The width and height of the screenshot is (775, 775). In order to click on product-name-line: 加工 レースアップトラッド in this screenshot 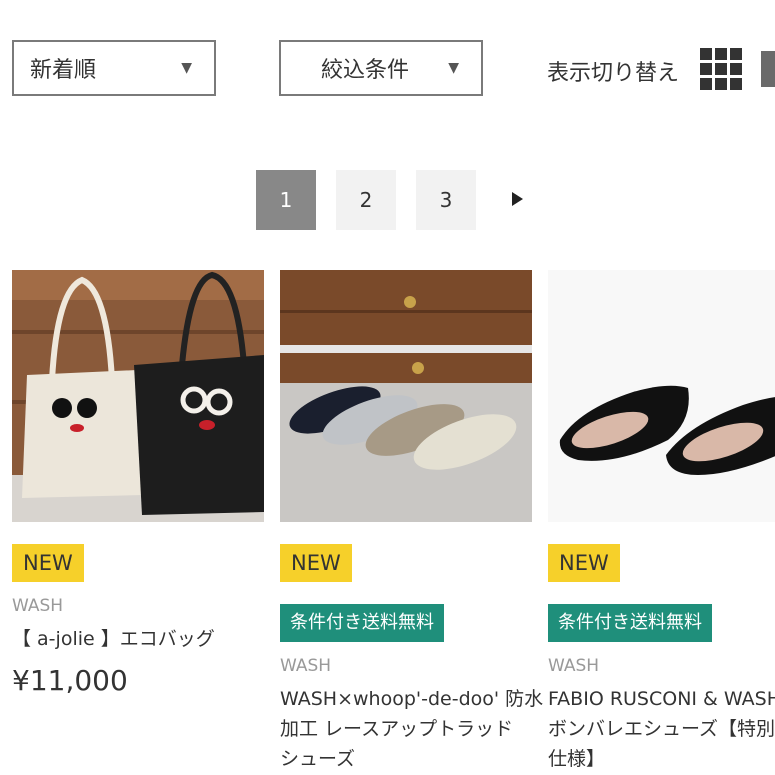, I will do `click(397, 729)`.